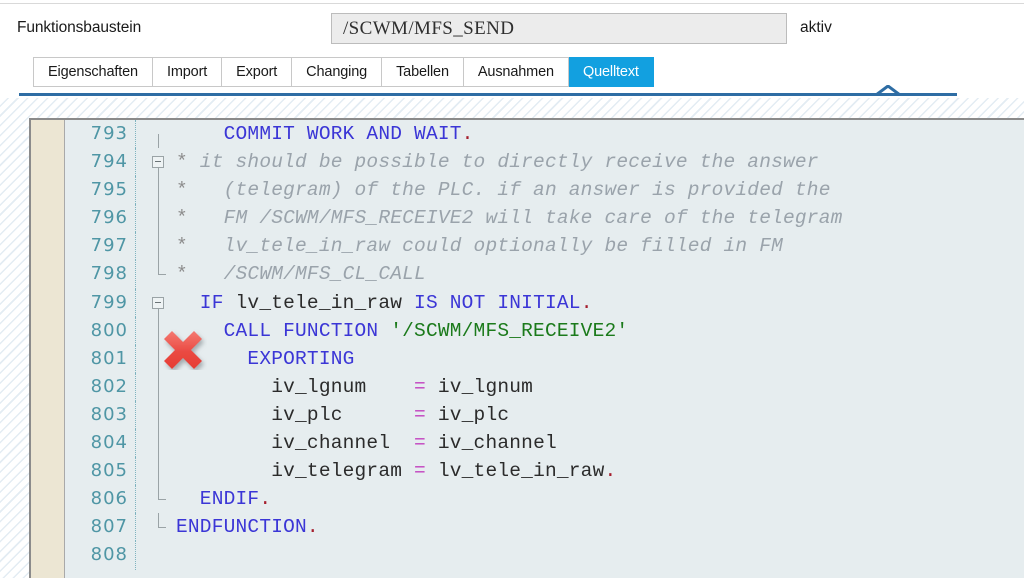  What do you see at coordinates (109, 414) in the screenshot?
I see `line-number: 803` at bounding box center [109, 414].